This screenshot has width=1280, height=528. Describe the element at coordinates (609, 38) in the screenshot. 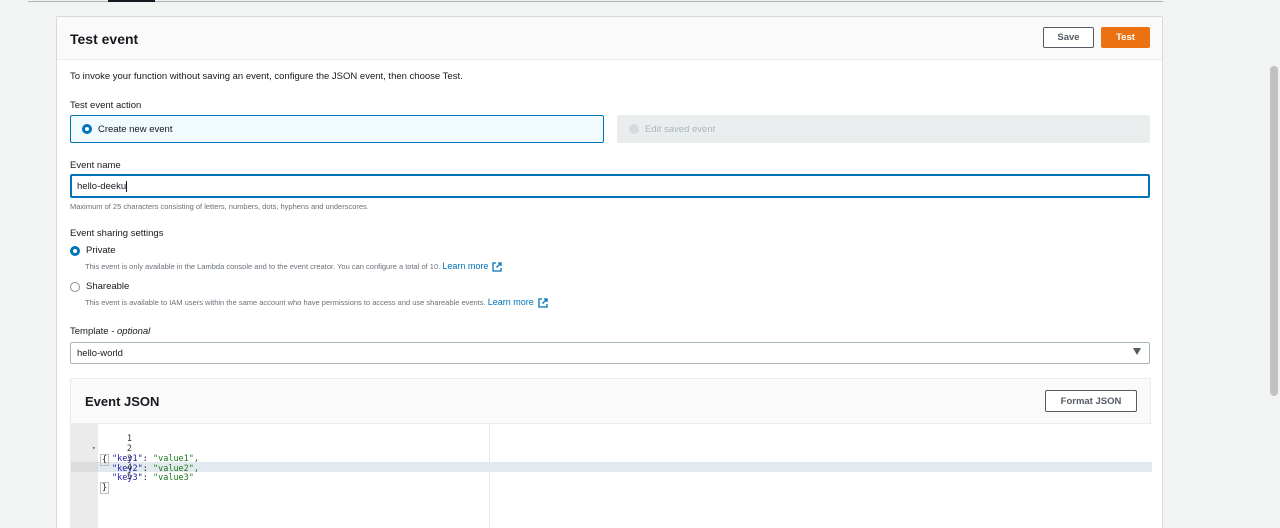

I see `panel-header: Test event Save Test` at that location.